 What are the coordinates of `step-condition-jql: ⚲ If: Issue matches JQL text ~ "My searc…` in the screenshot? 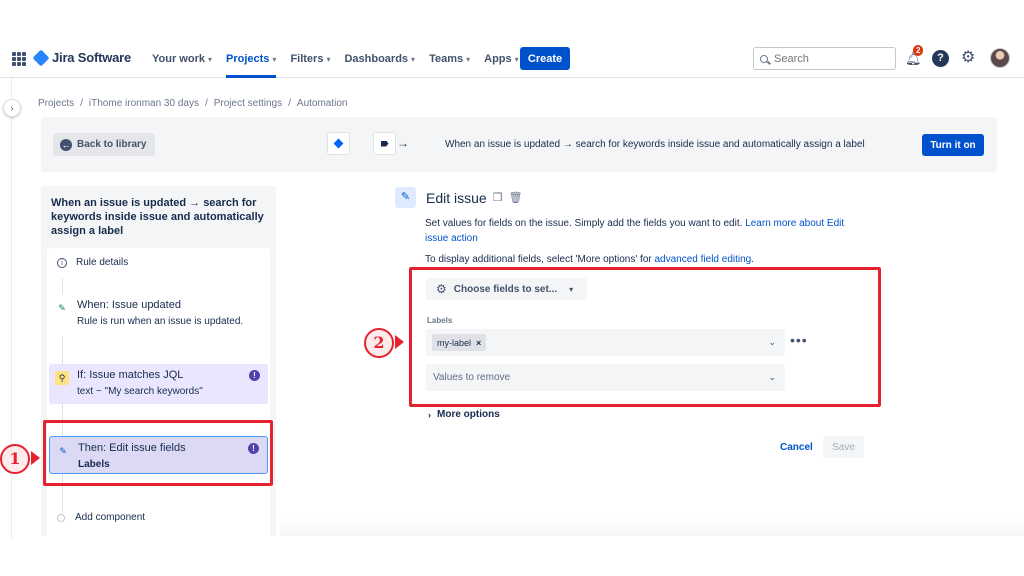 It's located at (158, 384).